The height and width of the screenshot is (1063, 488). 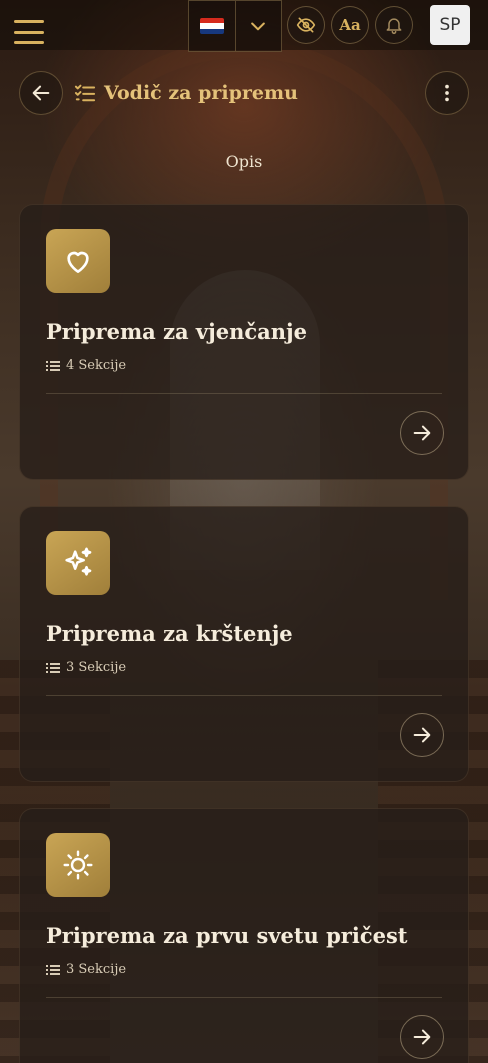 What do you see at coordinates (450, 25) in the screenshot?
I see `avatar: SP` at bounding box center [450, 25].